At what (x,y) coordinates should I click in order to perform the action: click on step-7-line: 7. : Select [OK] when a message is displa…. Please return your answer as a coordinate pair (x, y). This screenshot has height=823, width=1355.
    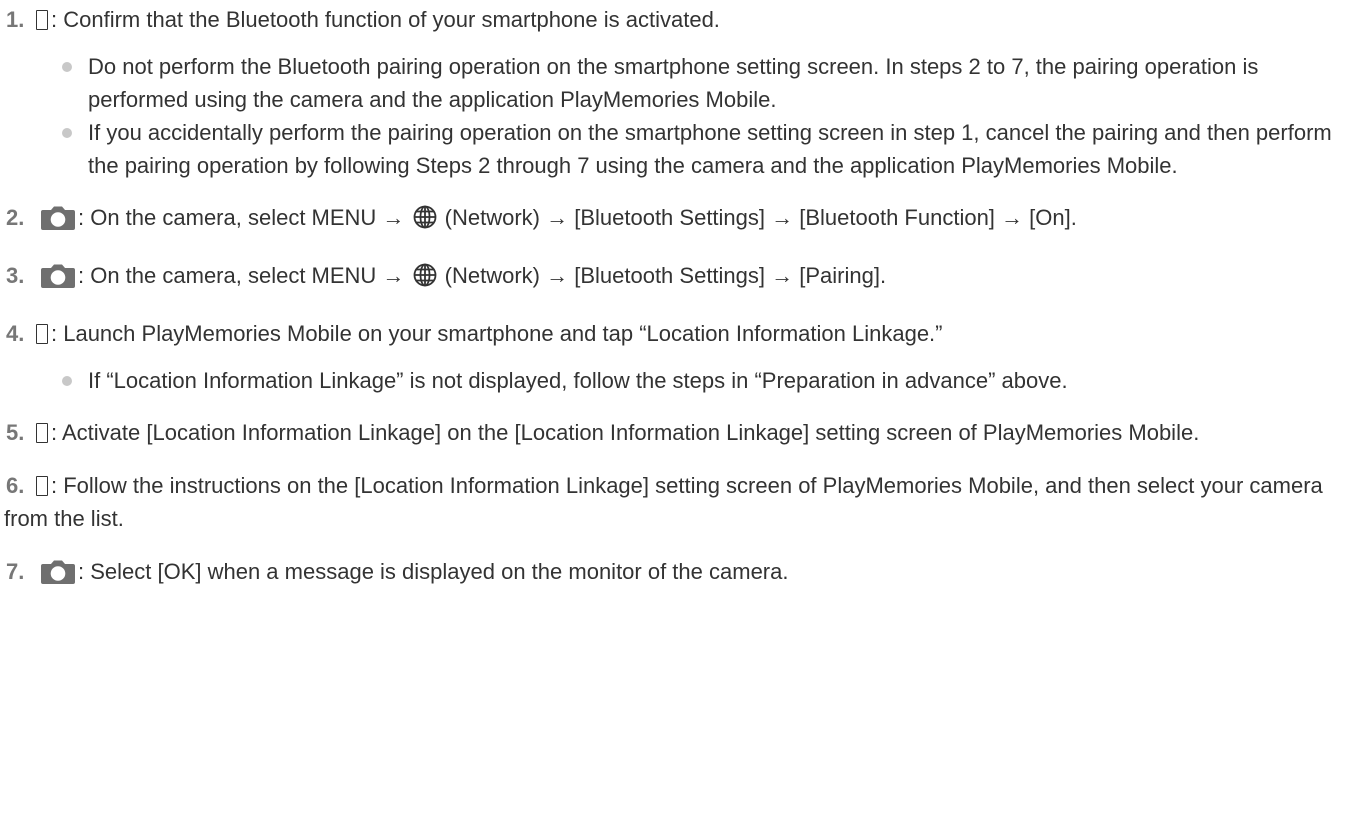
    Looking at the image, I should click on (672, 574).